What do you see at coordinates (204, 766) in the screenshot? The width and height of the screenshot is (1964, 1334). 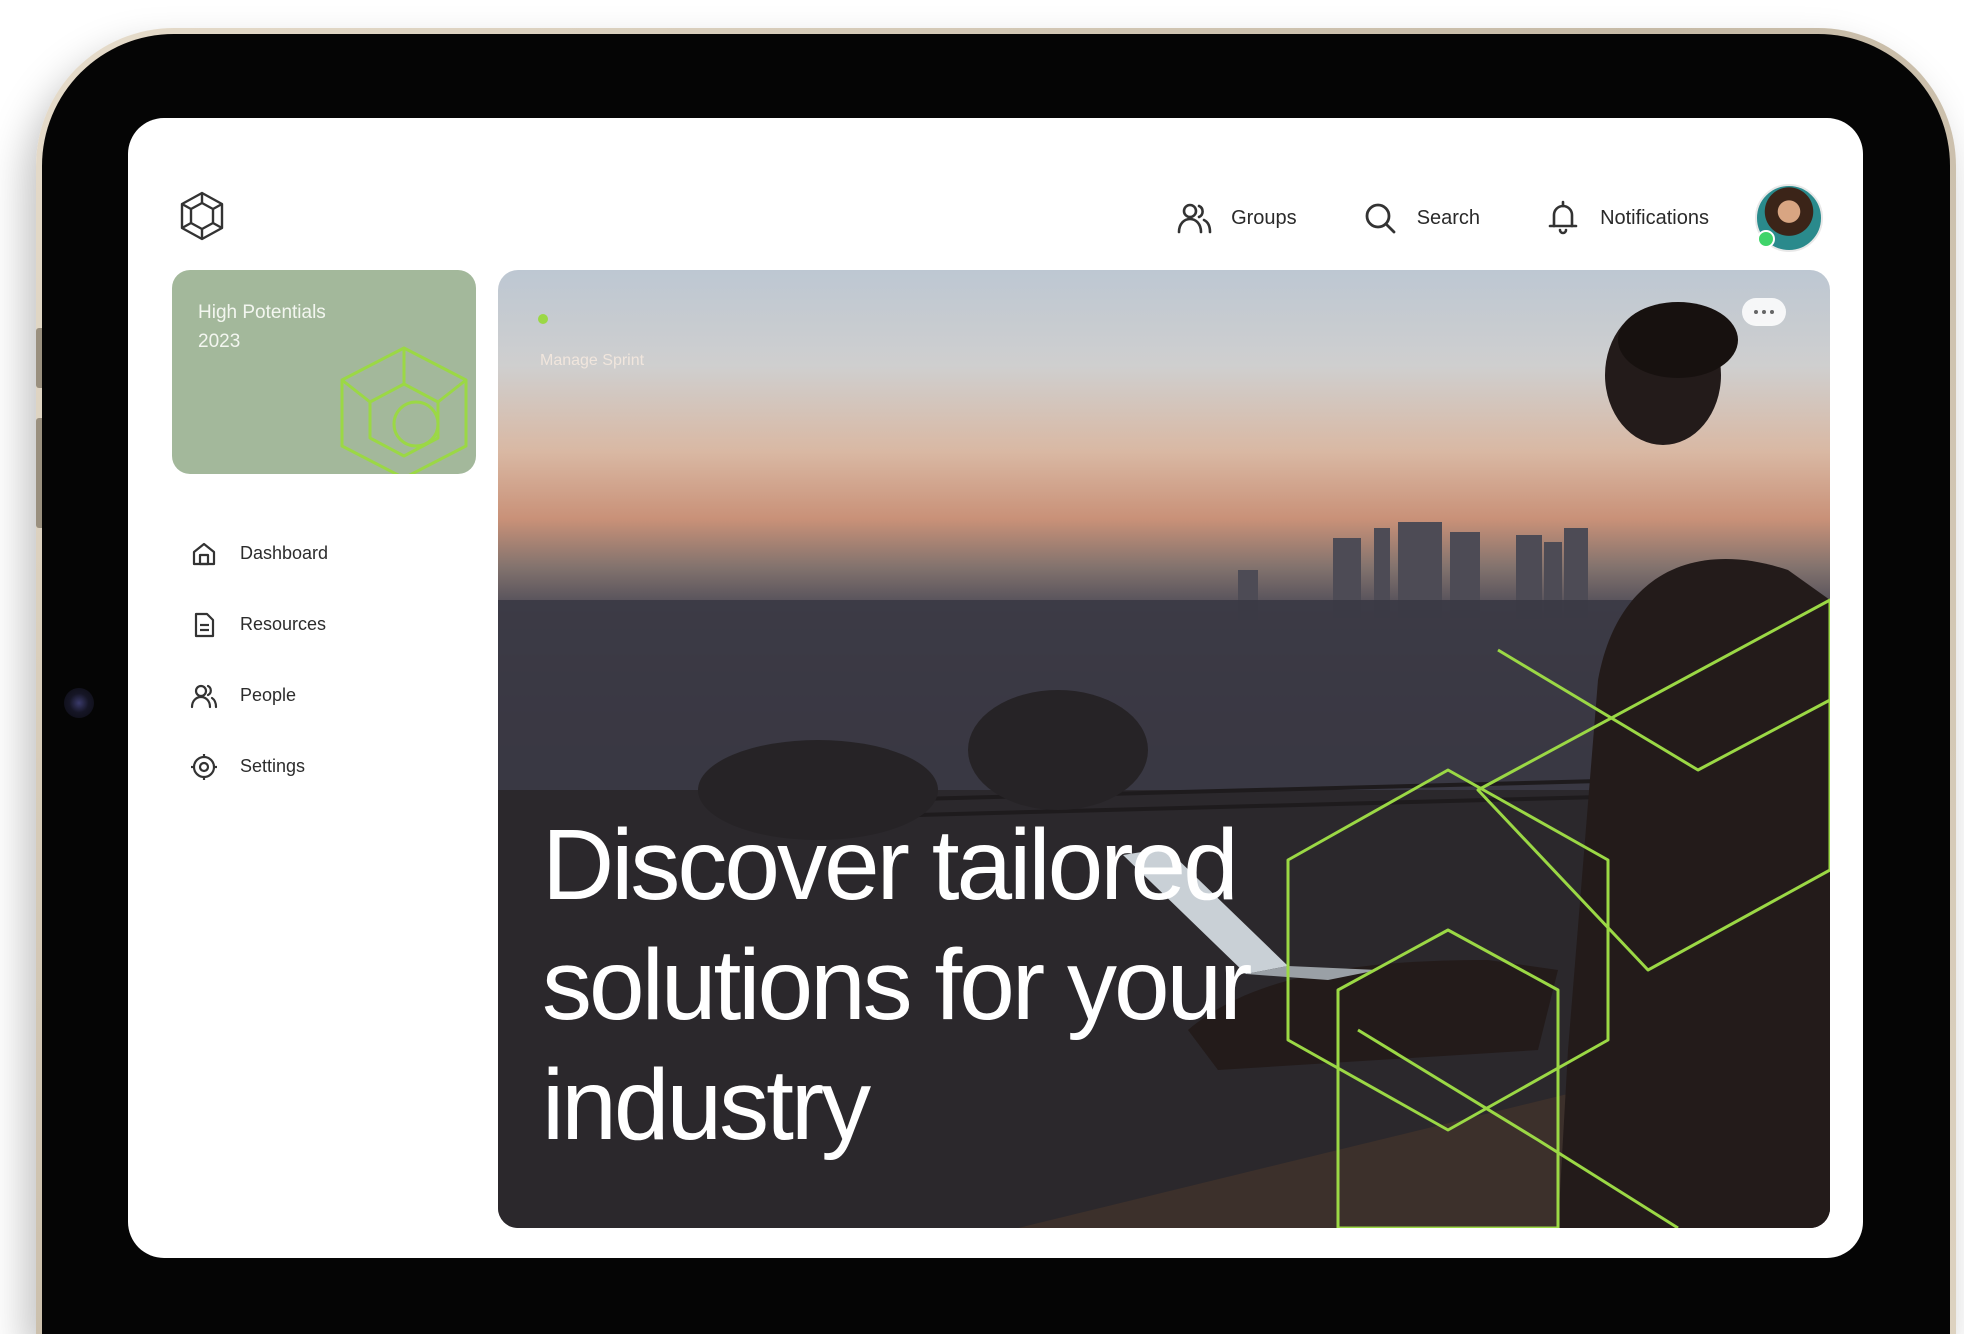 I see `gear-icon` at bounding box center [204, 766].